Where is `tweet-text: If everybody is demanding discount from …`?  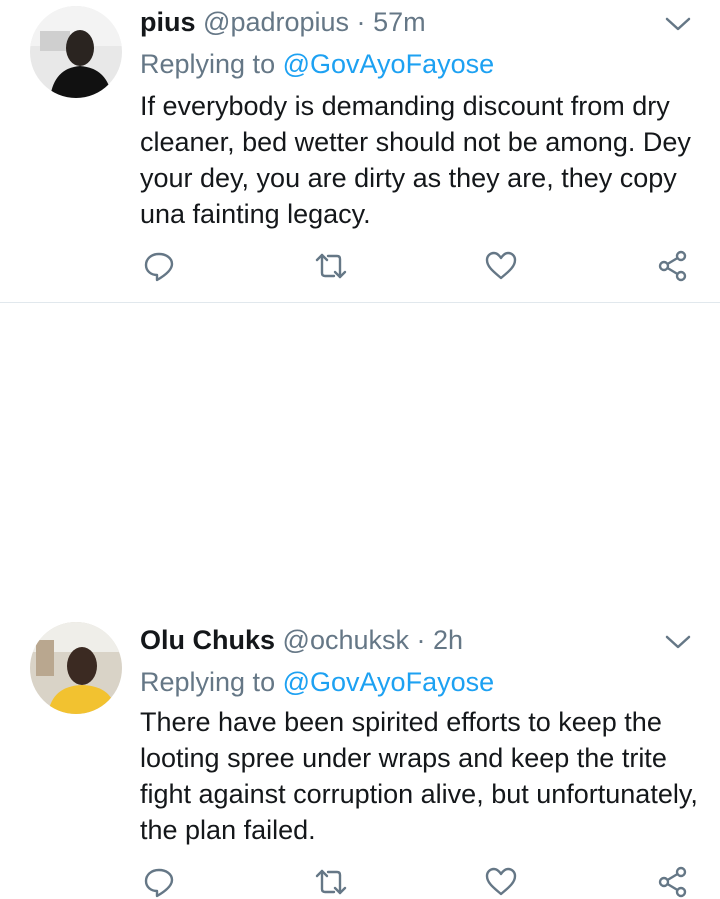
tweet-text: If everybody is demanding discount from … is located at coordinates (415, 160).